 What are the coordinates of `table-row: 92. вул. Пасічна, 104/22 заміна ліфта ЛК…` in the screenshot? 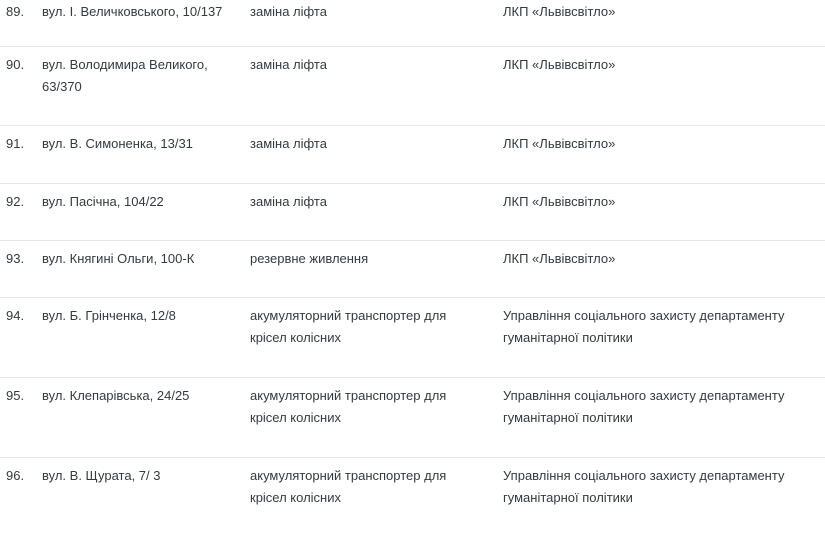 It's located at (412, 212).